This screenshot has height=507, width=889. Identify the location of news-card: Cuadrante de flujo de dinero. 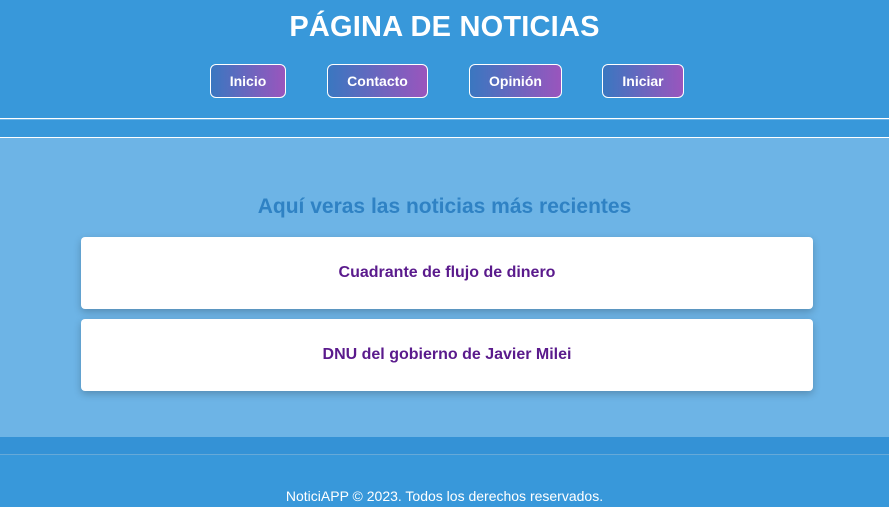
(447, 273).